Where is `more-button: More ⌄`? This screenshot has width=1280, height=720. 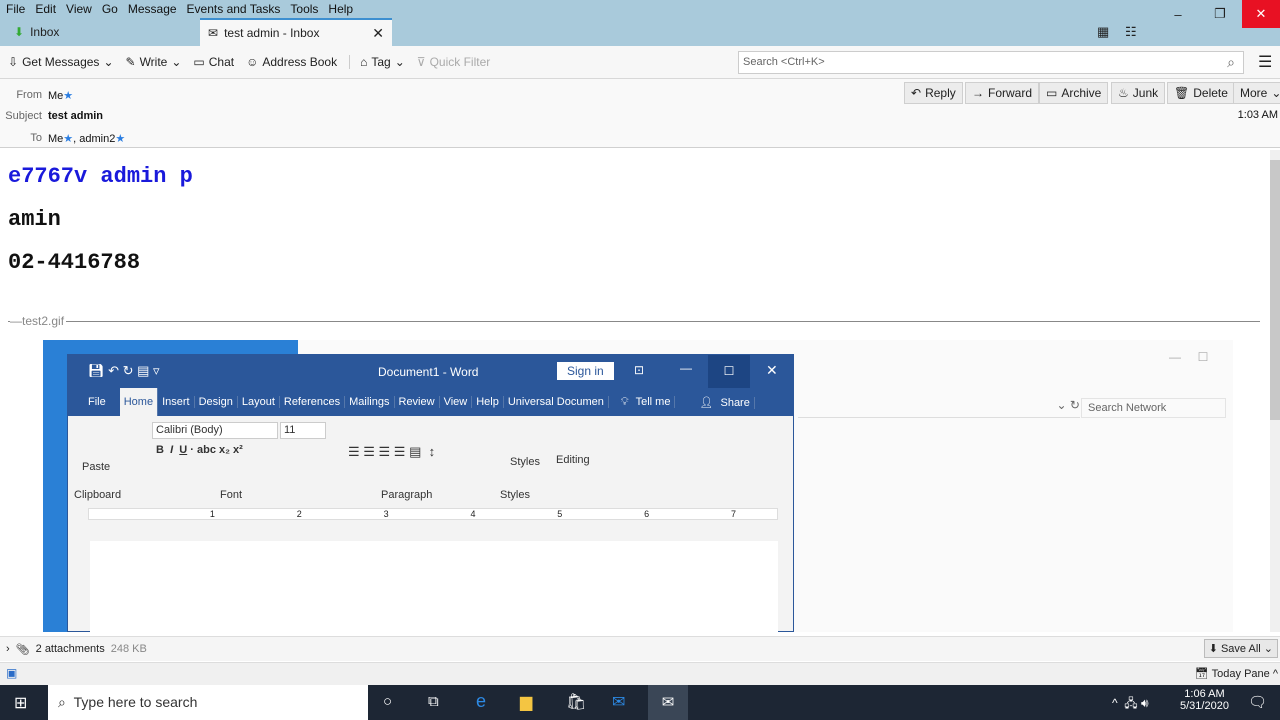 more-button: More ⌄ is located at coordinates (1256, 93).